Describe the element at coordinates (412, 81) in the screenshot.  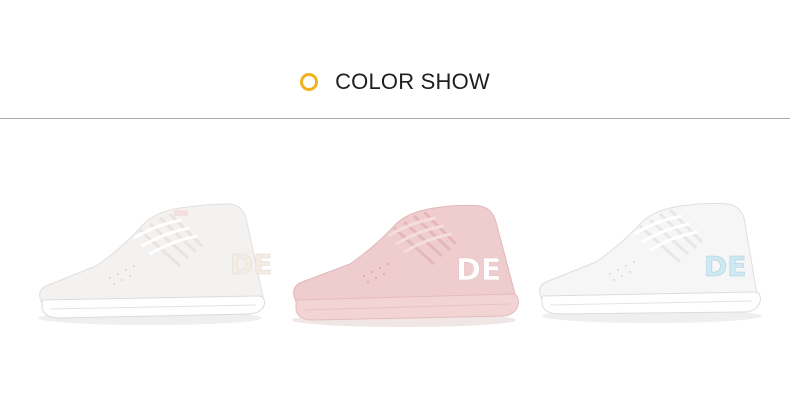
I see `section-title: COLOR SHOW` at that location.